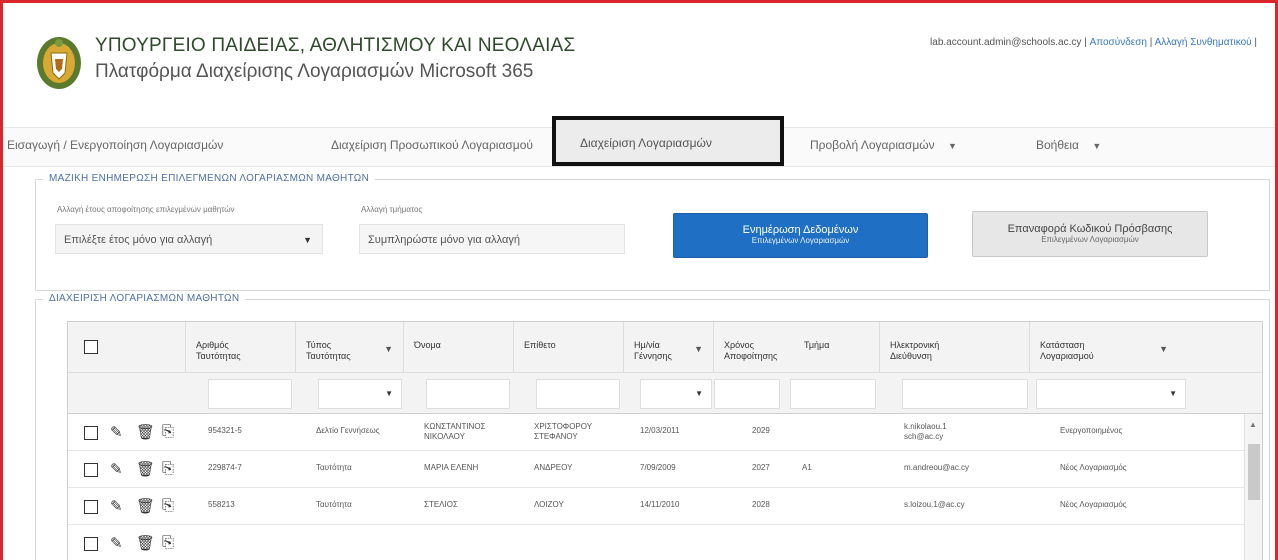 This screenshot has height=560, width=1278. What do you see at coordinates (221, 504) in the screenshot?
I see `cell-id-number: 558213` at bounding box center [221, 504].